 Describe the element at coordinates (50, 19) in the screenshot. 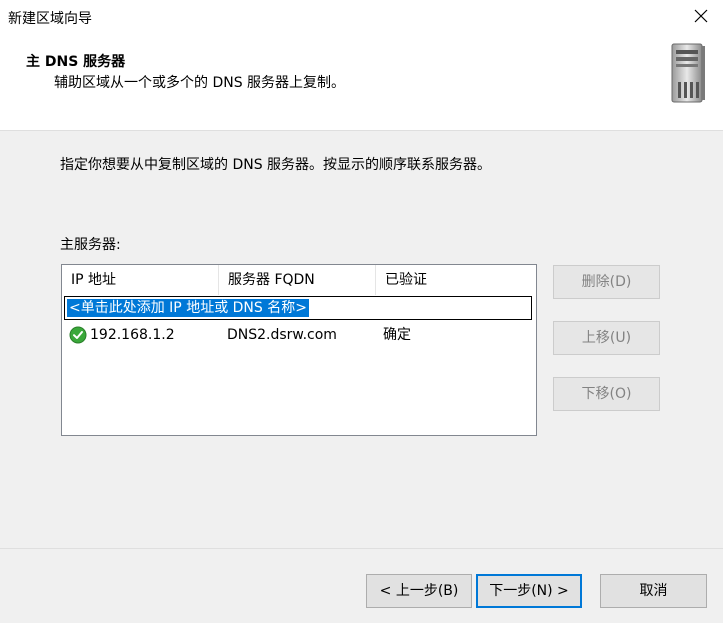

I see `window-title: 新建区域向导` at that location.